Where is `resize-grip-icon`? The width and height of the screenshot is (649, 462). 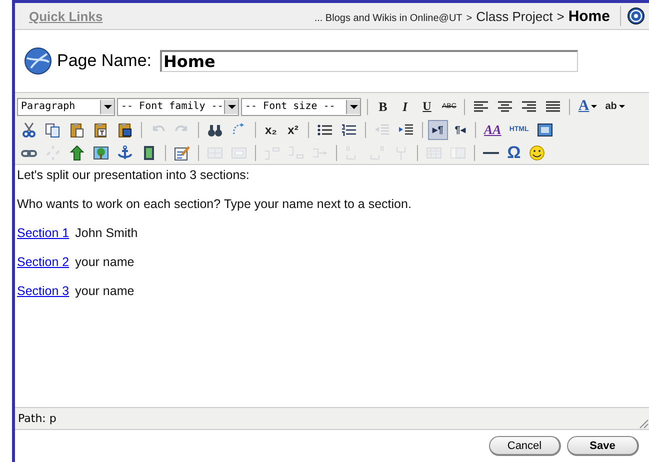 resize-grip-icon is located at coordinates (643, 423).